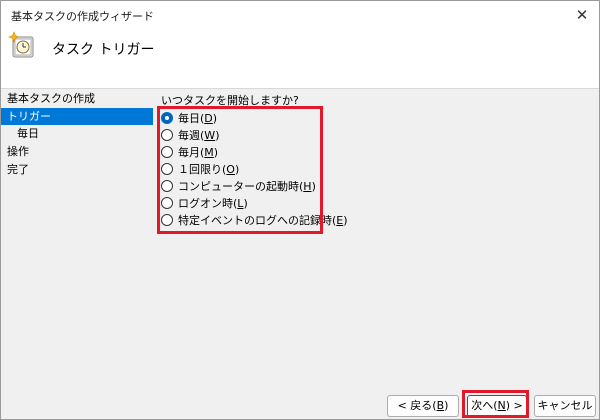 The height and width of the screenshot is (420, 600). What do you see at coordinates (300, 59) in the screenshot?
I see `wizard-header: タスク トリガー` at bounding box center [300, 59].